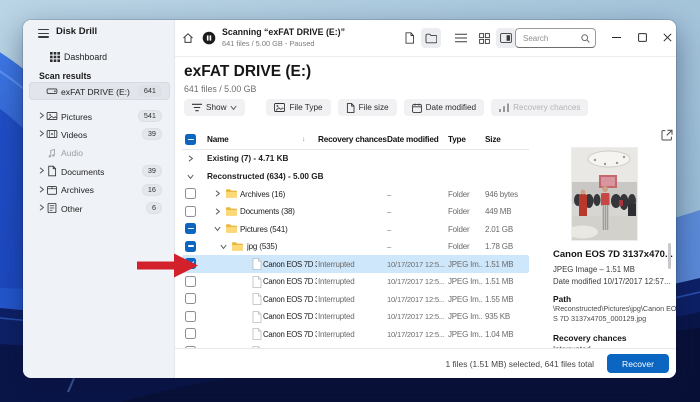 Image resolution: width=700 pixels, height=402 pixels. I want to click on column-name: Name, so click(218, 139).